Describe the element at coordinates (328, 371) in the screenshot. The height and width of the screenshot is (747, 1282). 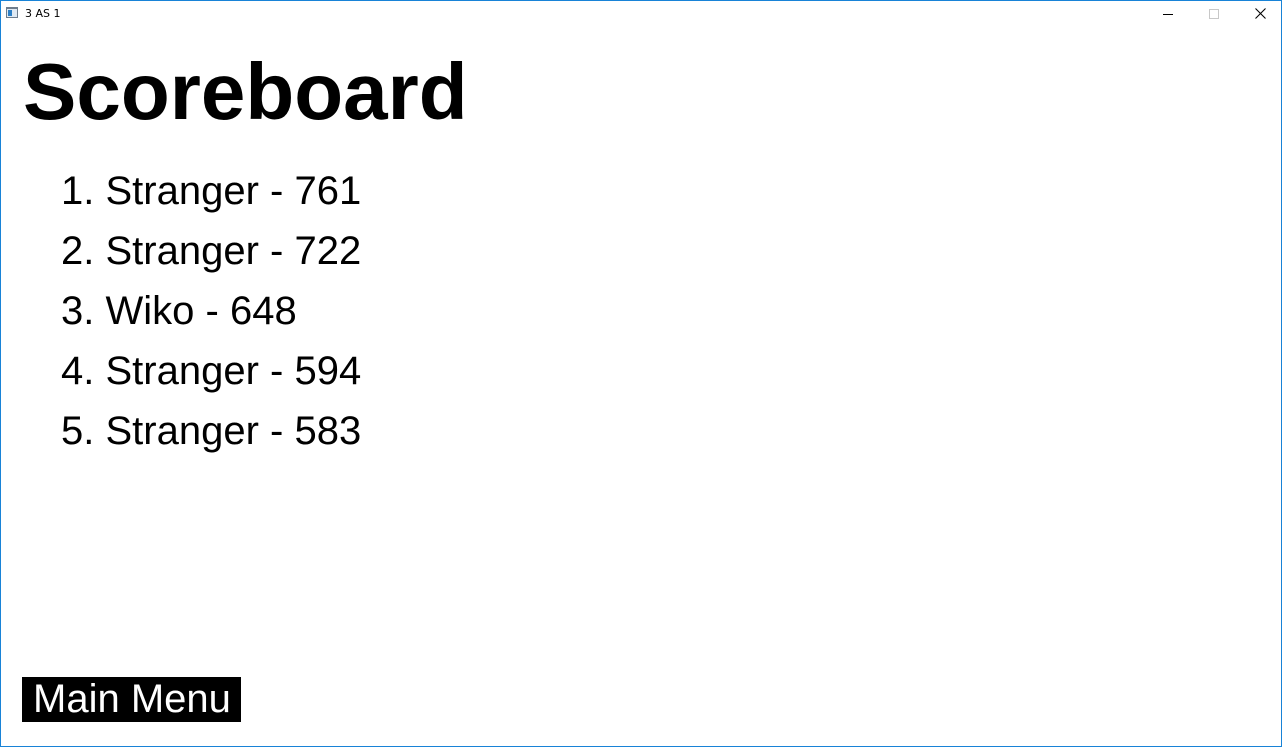
I see `score-value: 594` at that location.